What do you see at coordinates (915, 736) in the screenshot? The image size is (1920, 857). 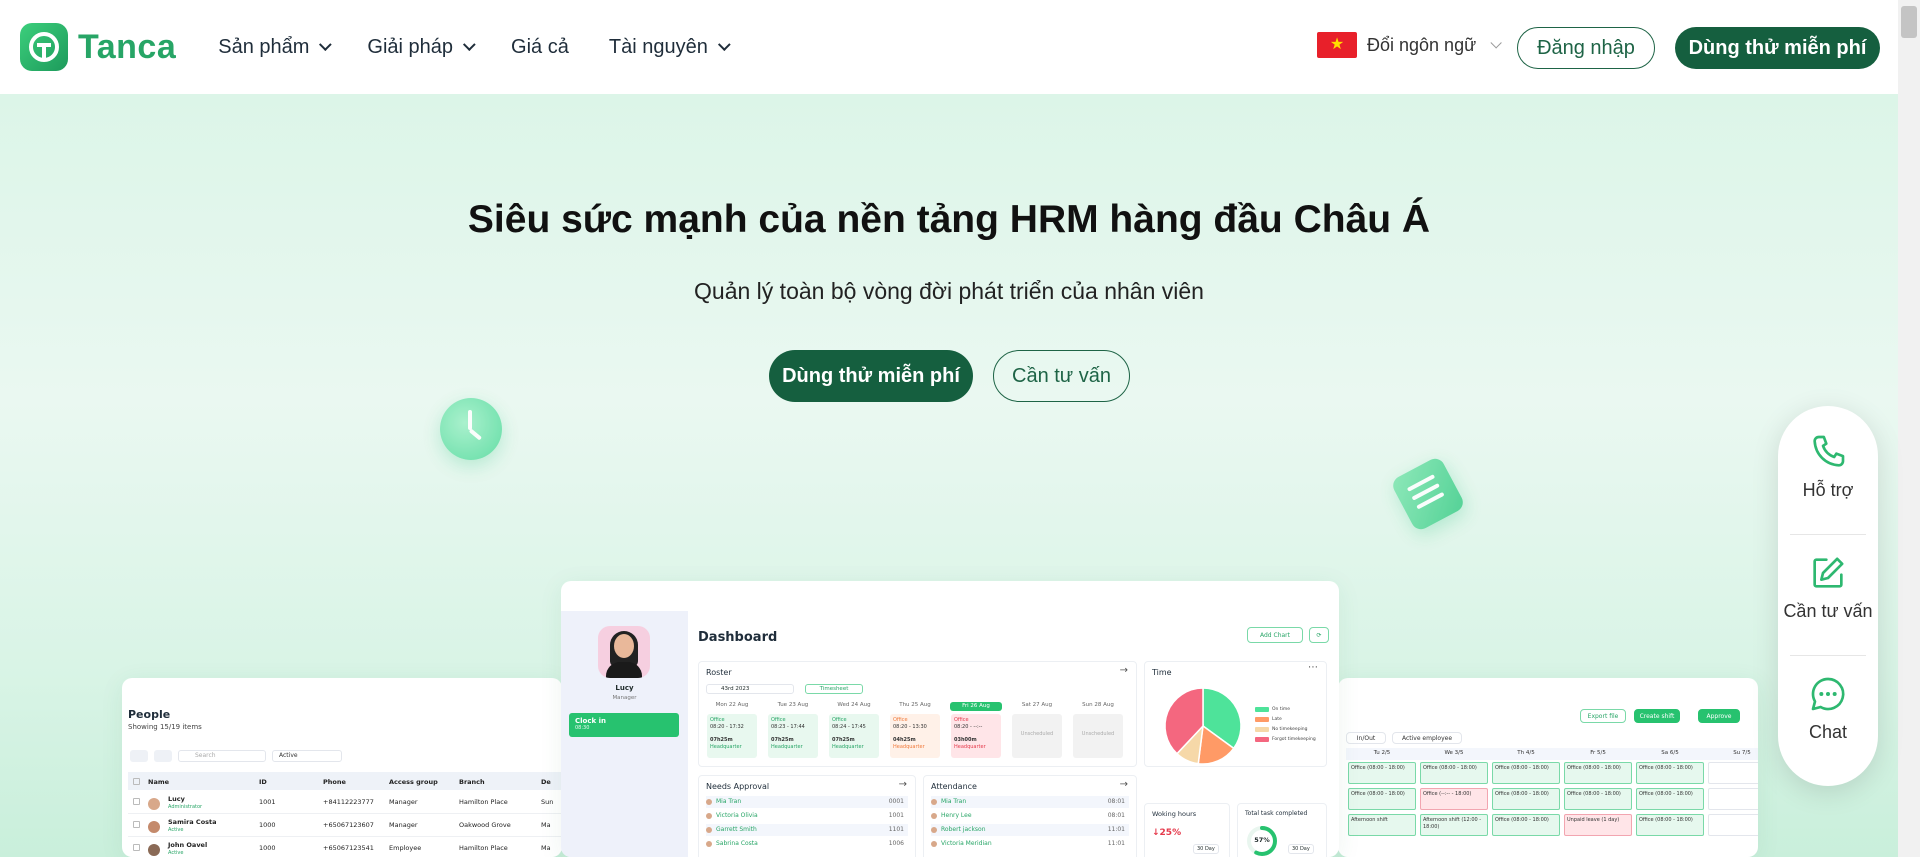 I see `roster-shift: Office 08:20 - 13:30 04h25m Headquarter` at bounding box center [915, 736].